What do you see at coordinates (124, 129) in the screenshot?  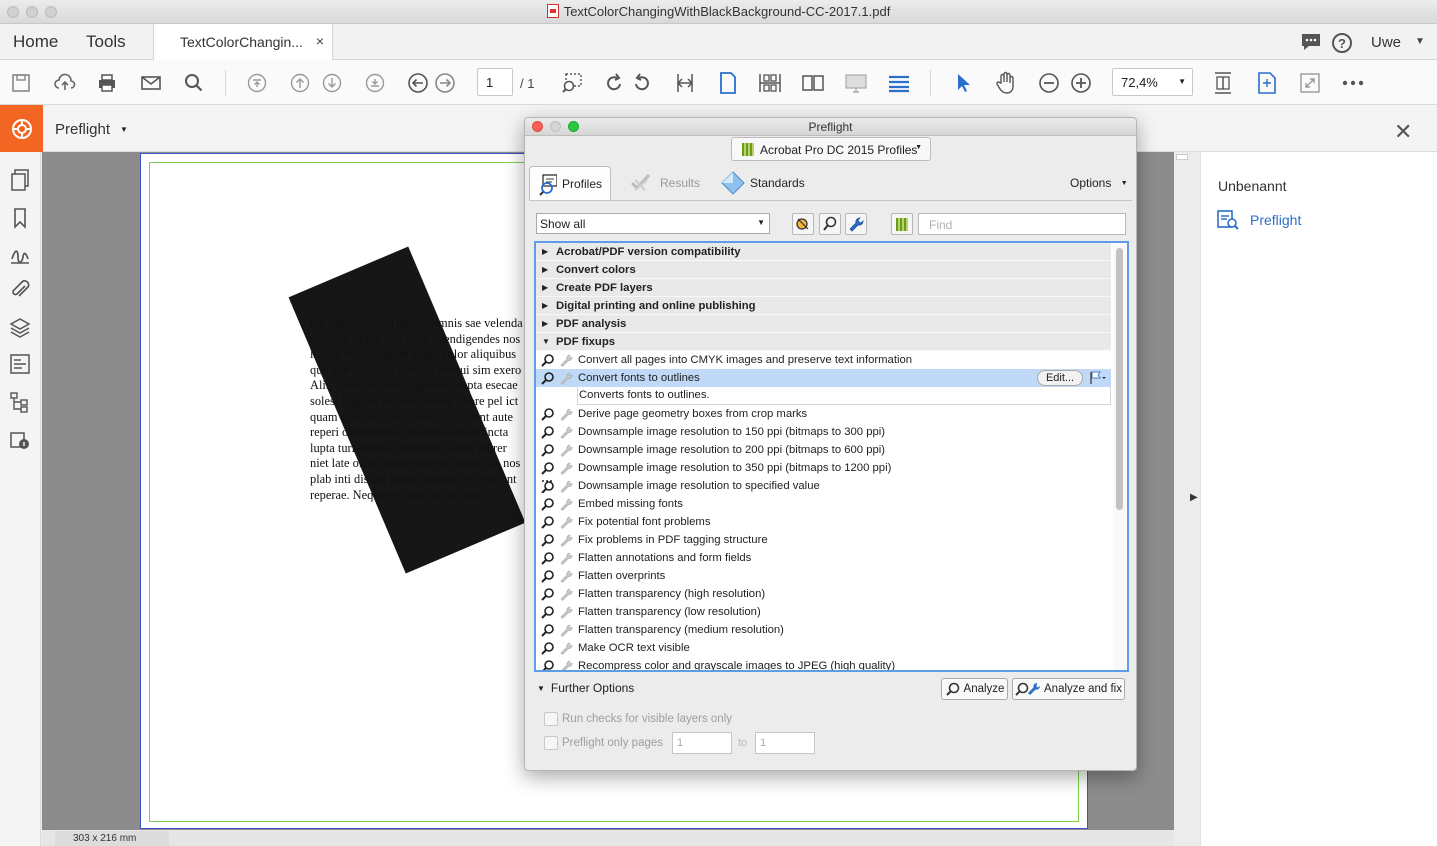 I see `chevron-down-icon: ▼` at bounding box center [124, 129].